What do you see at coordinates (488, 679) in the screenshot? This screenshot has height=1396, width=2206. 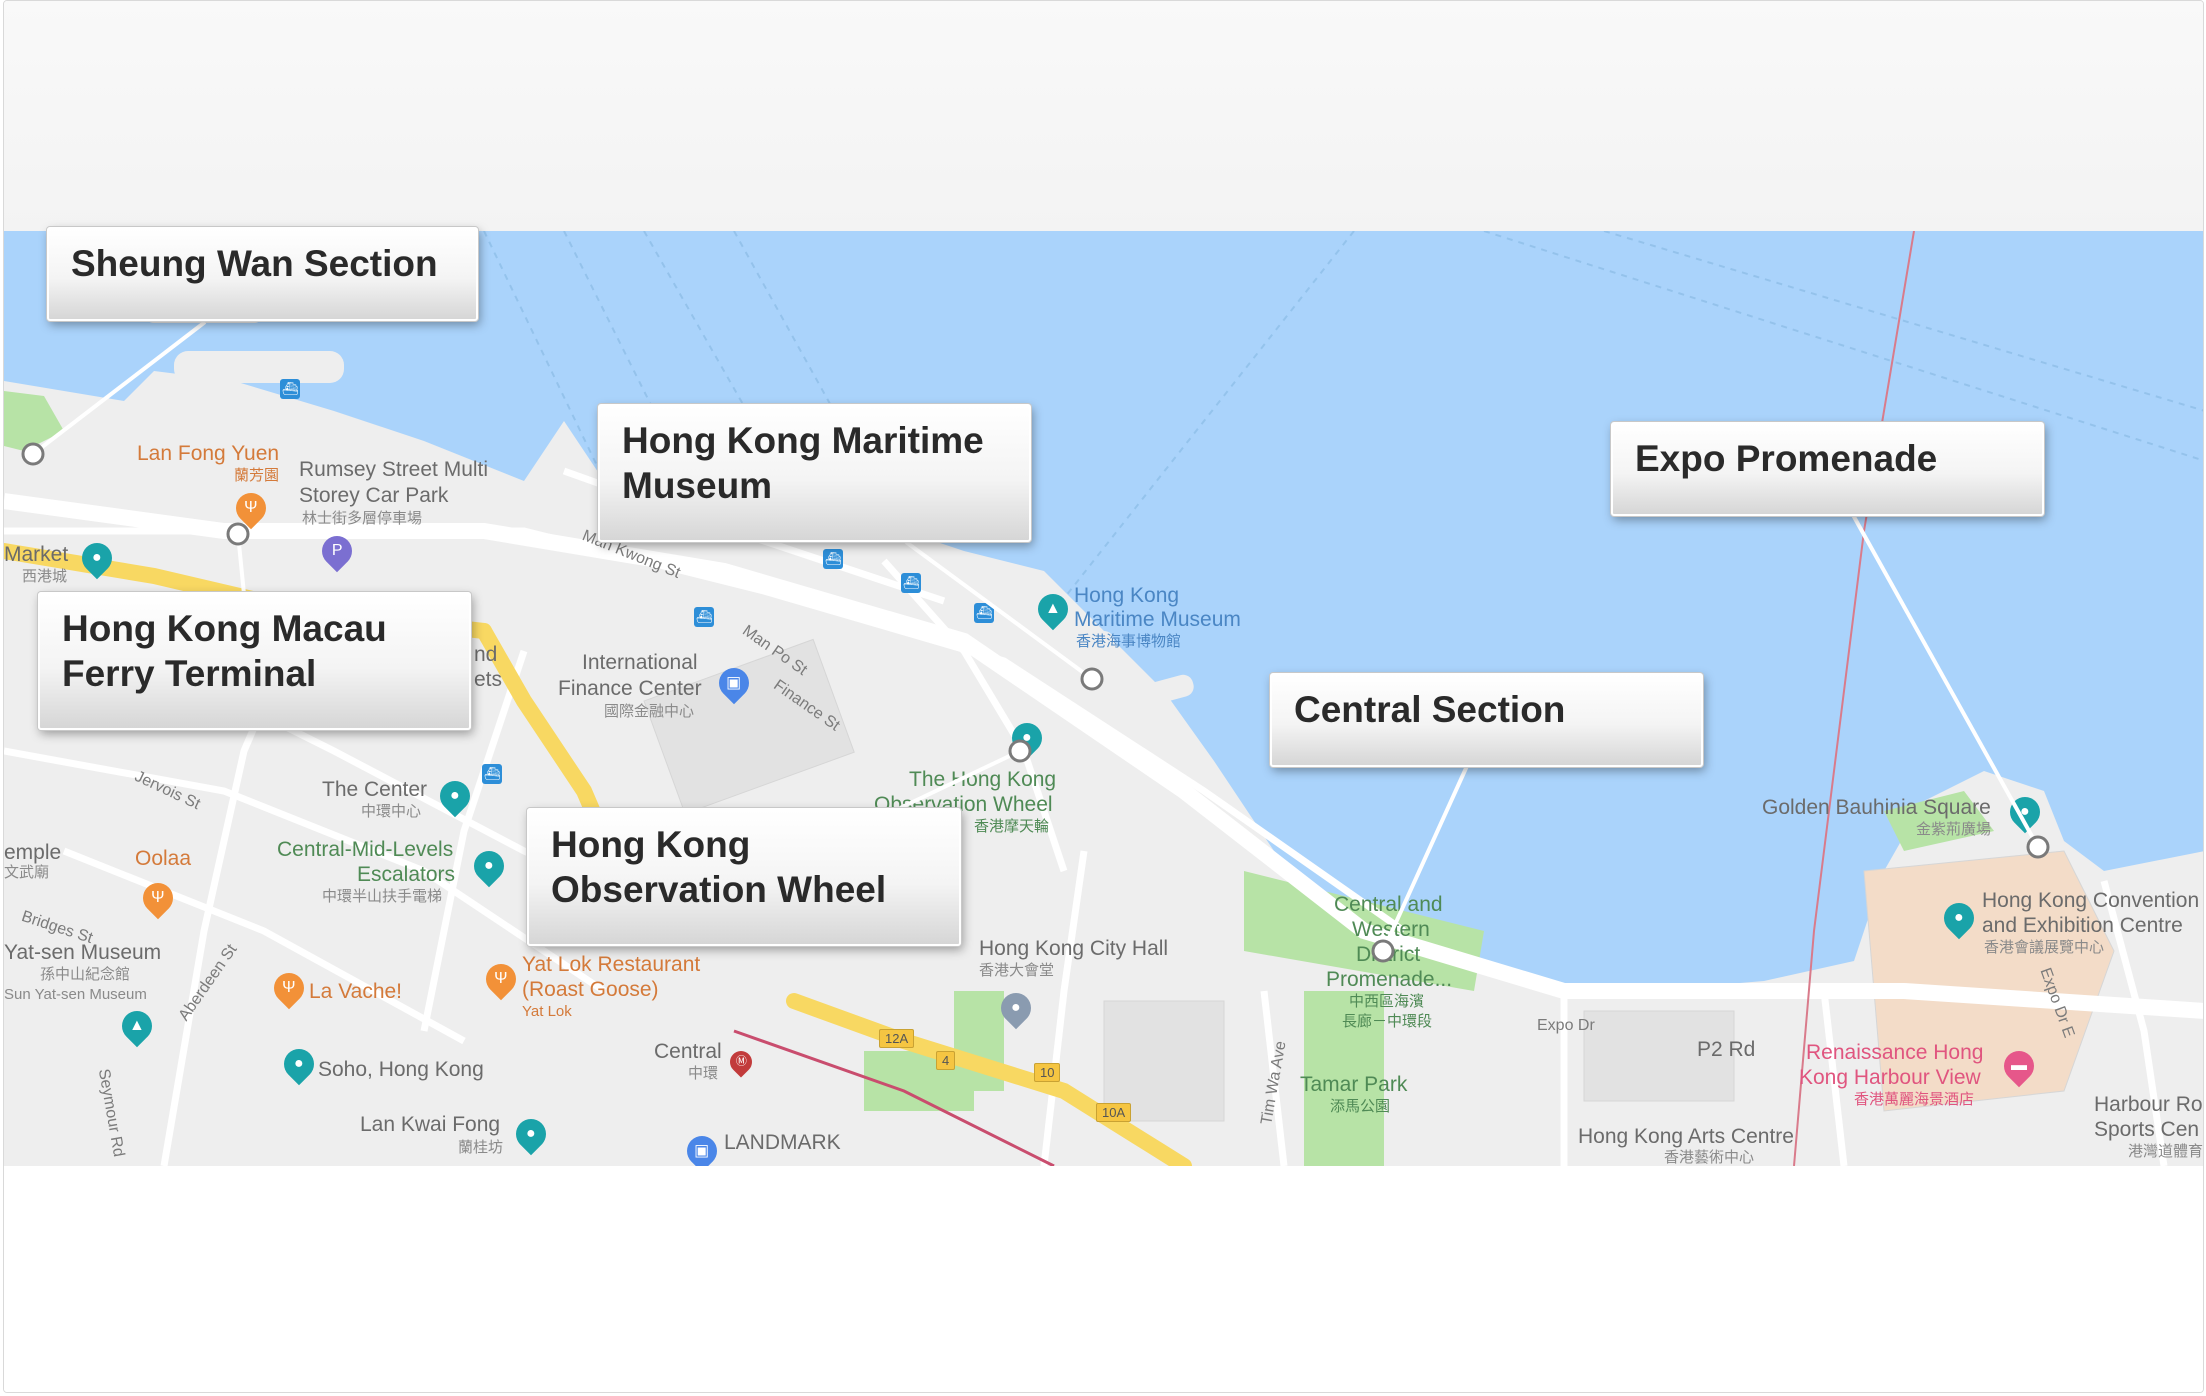 I see `label-ets: ets` at bounding box center [488, 679].